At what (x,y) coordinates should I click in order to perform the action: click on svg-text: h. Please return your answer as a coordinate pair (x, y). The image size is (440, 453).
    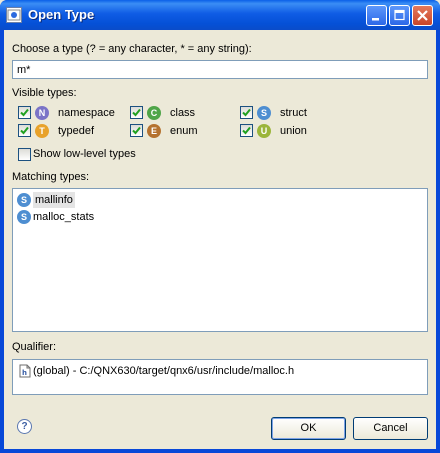
    Looking at the image, I should click on (24, 373).